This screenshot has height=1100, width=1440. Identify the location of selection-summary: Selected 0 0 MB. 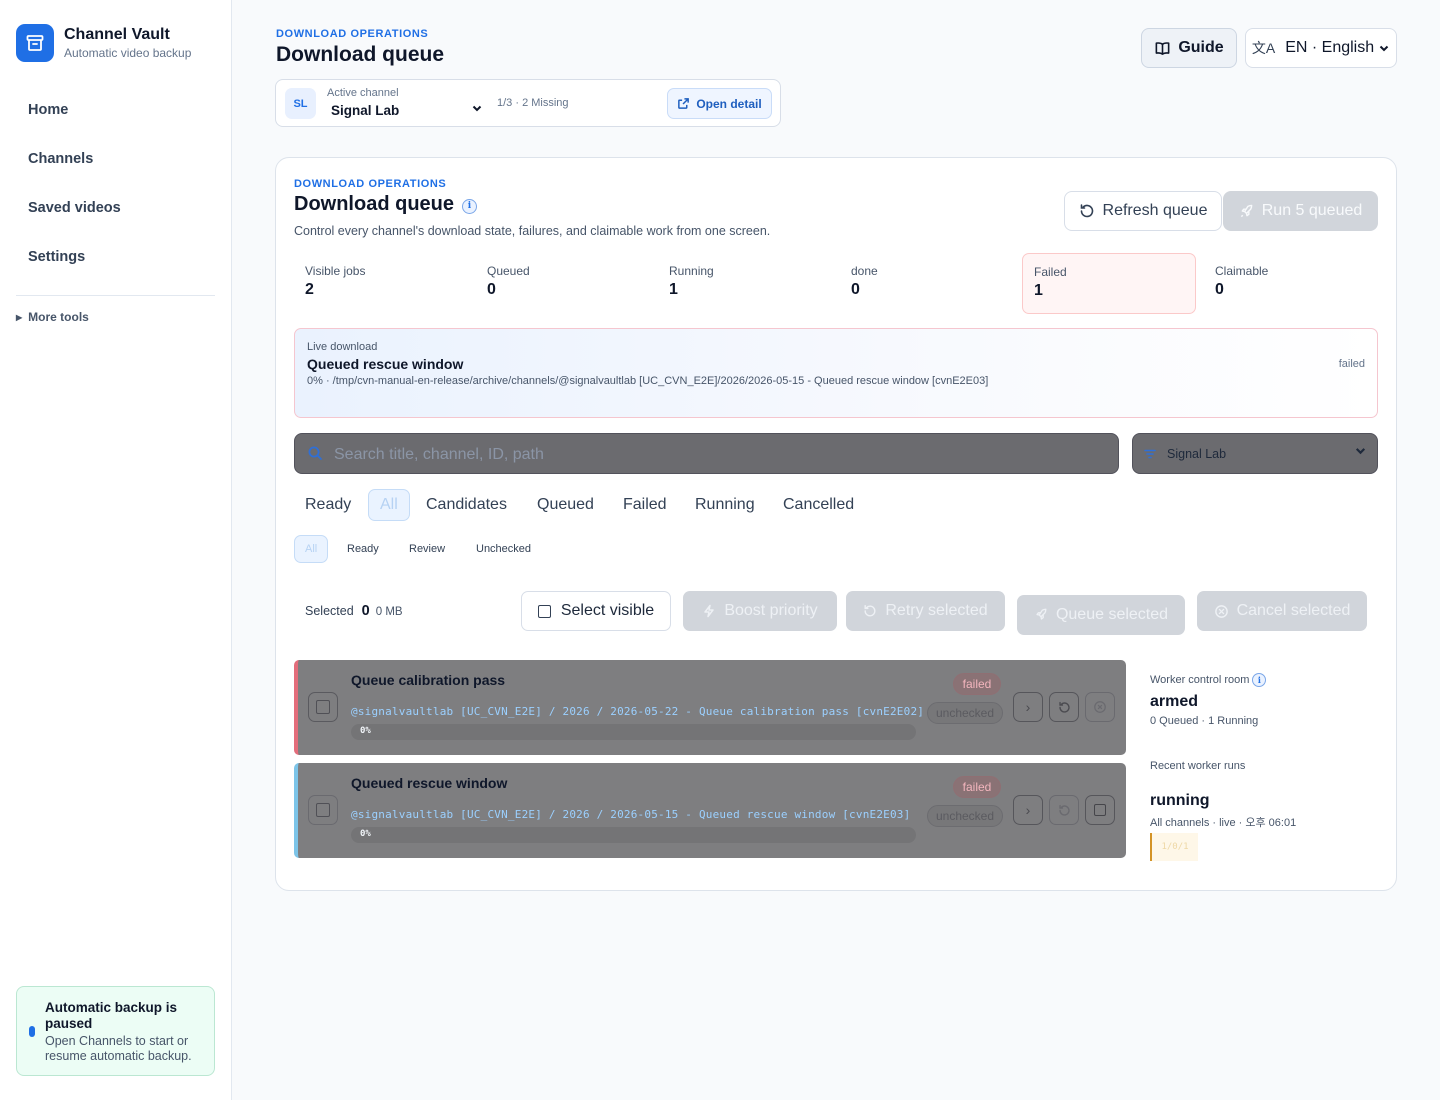
(354, 611).